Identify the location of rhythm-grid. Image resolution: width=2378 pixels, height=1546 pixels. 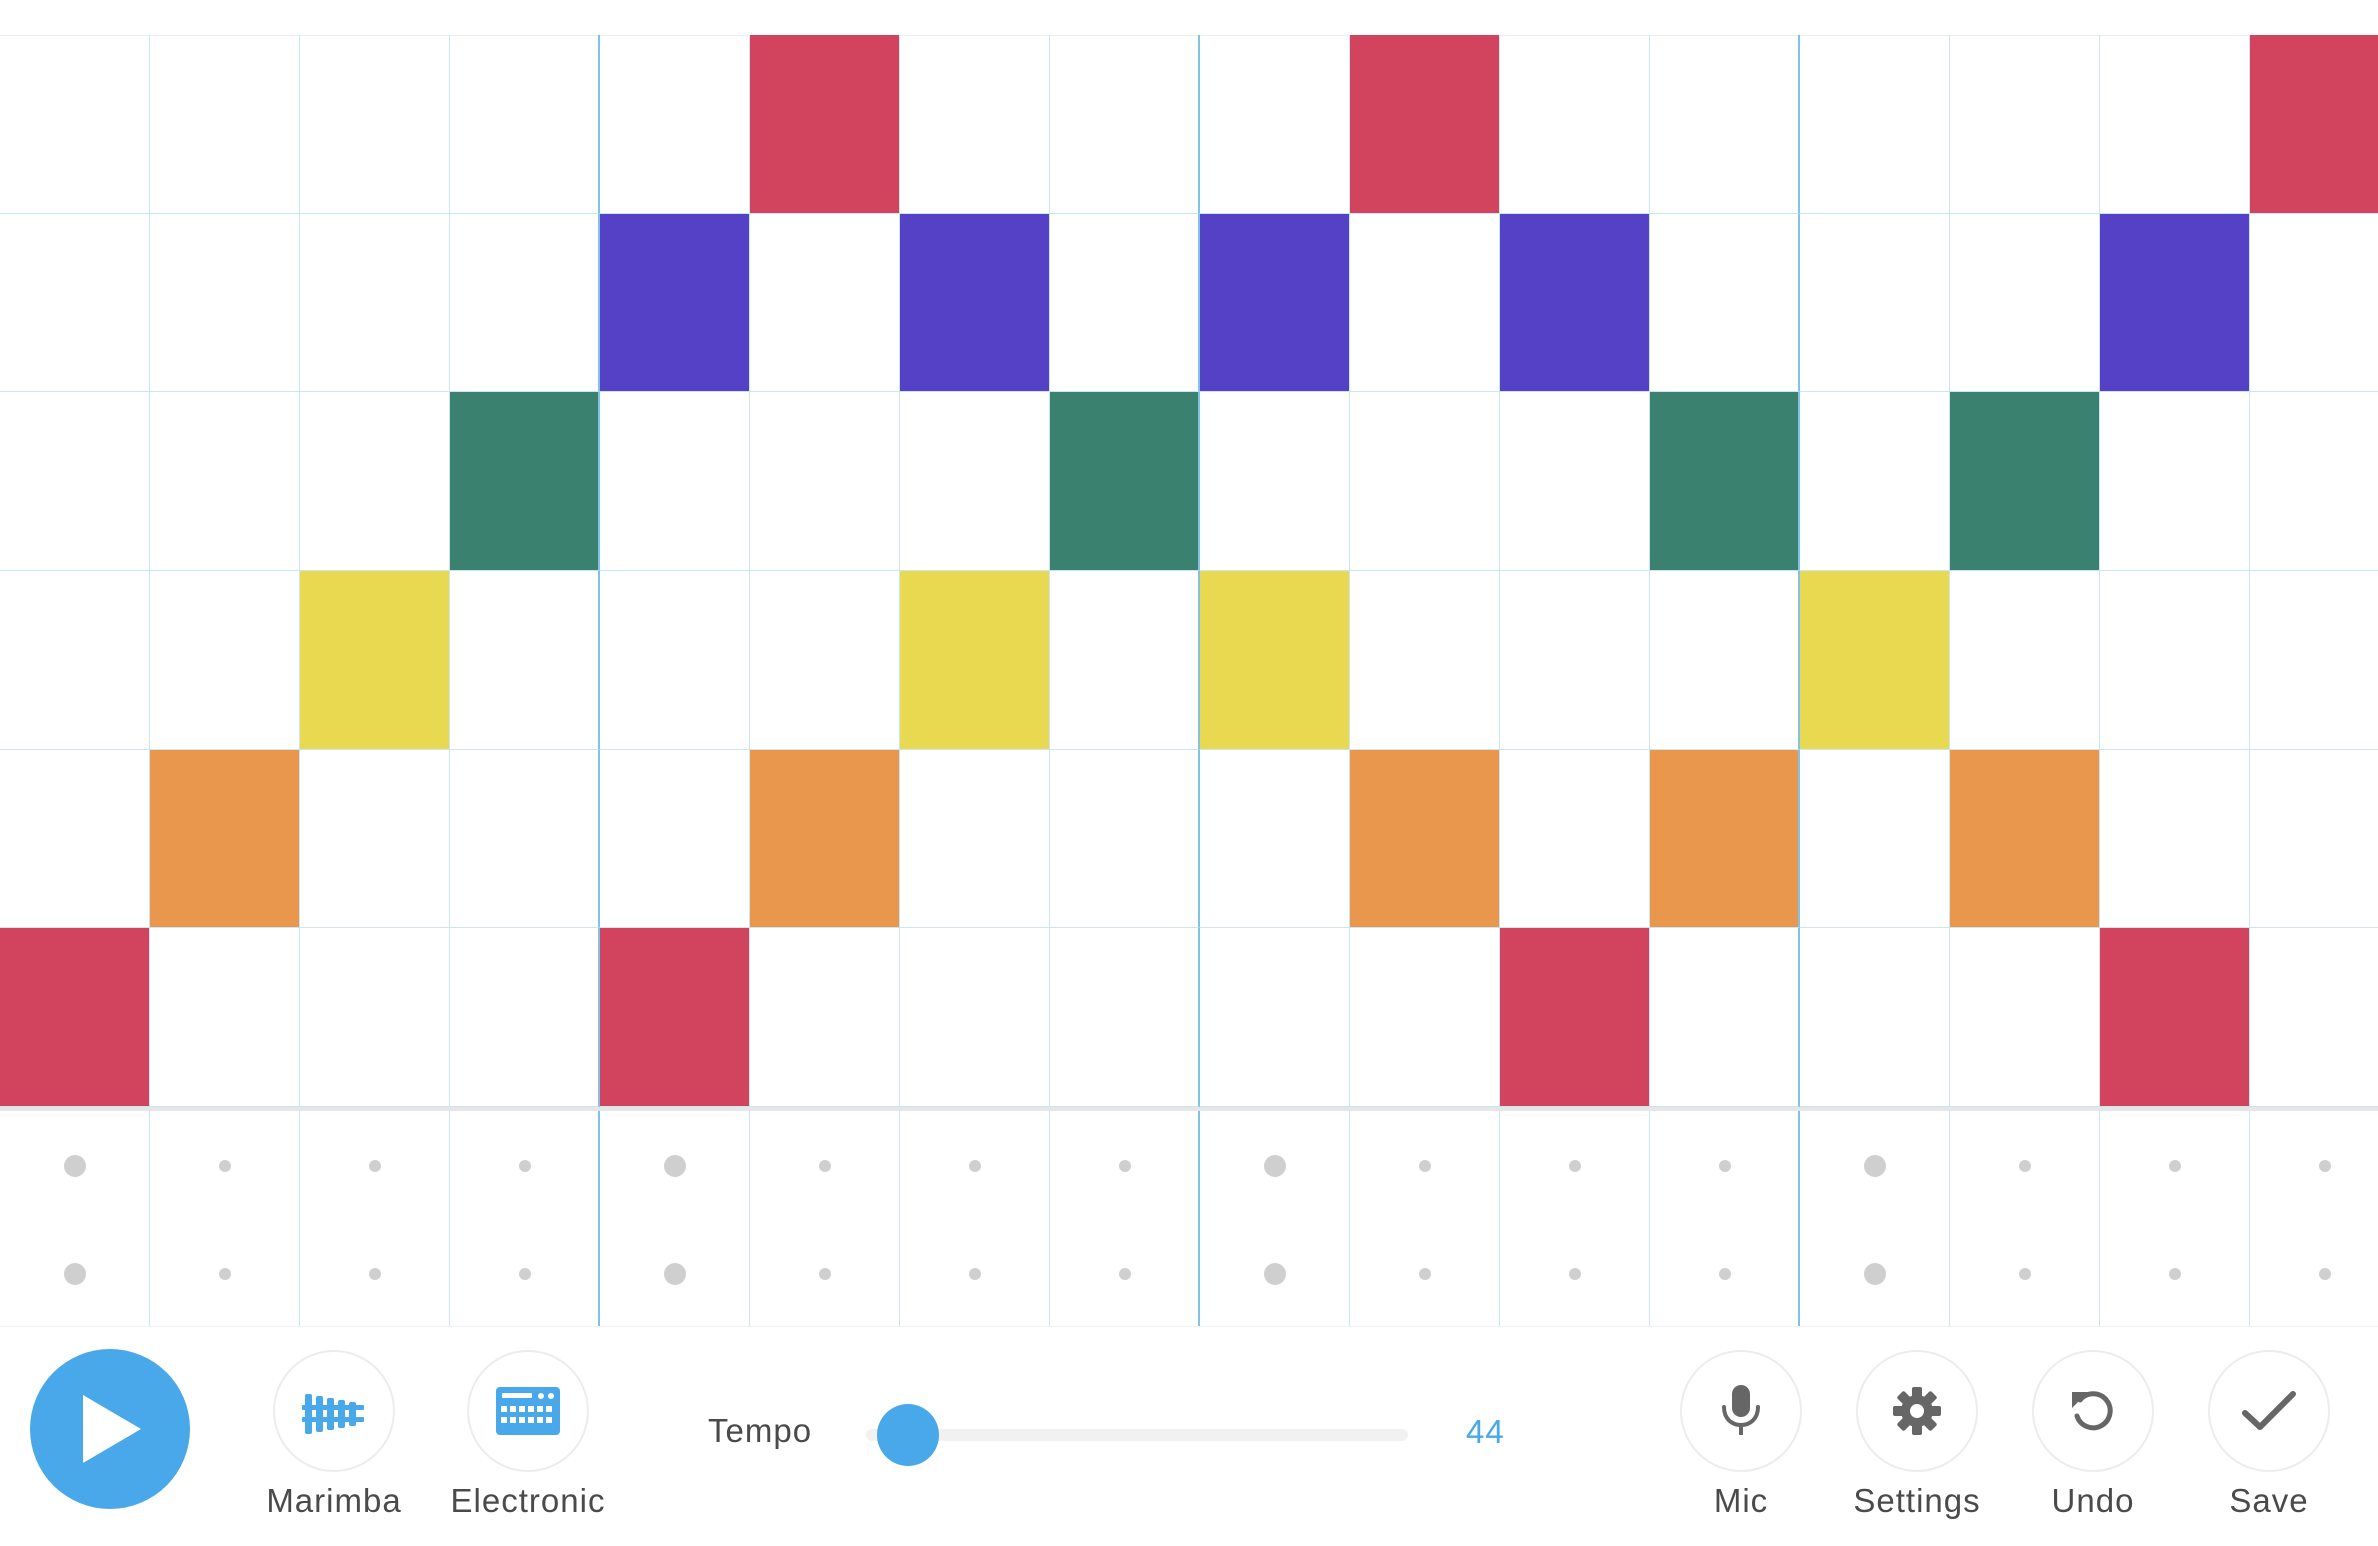
(1189, 1219).